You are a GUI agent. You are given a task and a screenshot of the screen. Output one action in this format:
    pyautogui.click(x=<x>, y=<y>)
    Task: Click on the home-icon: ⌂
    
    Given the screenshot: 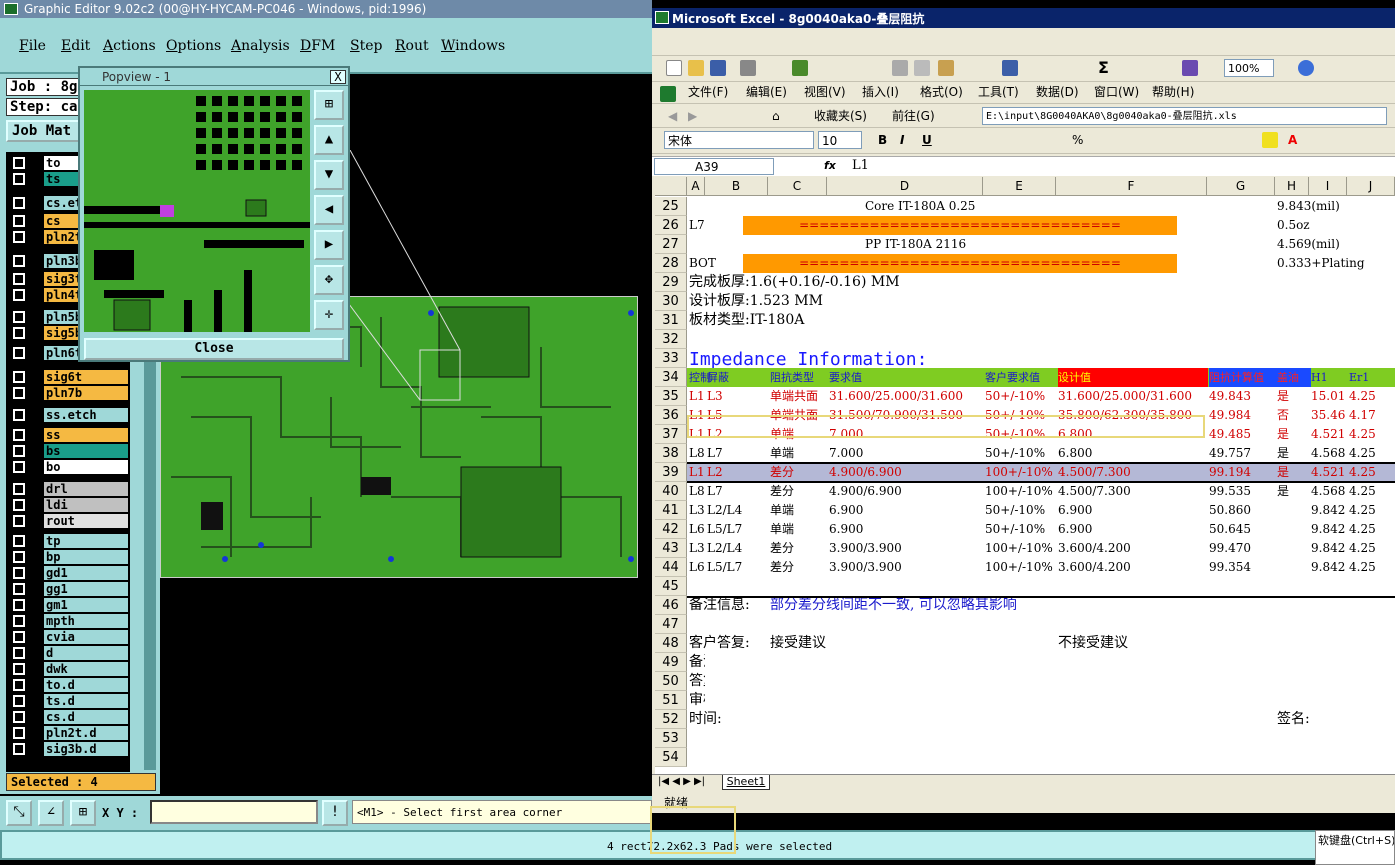 What is the action you would take?
    pyautogui.click(x=776, y=116)
    